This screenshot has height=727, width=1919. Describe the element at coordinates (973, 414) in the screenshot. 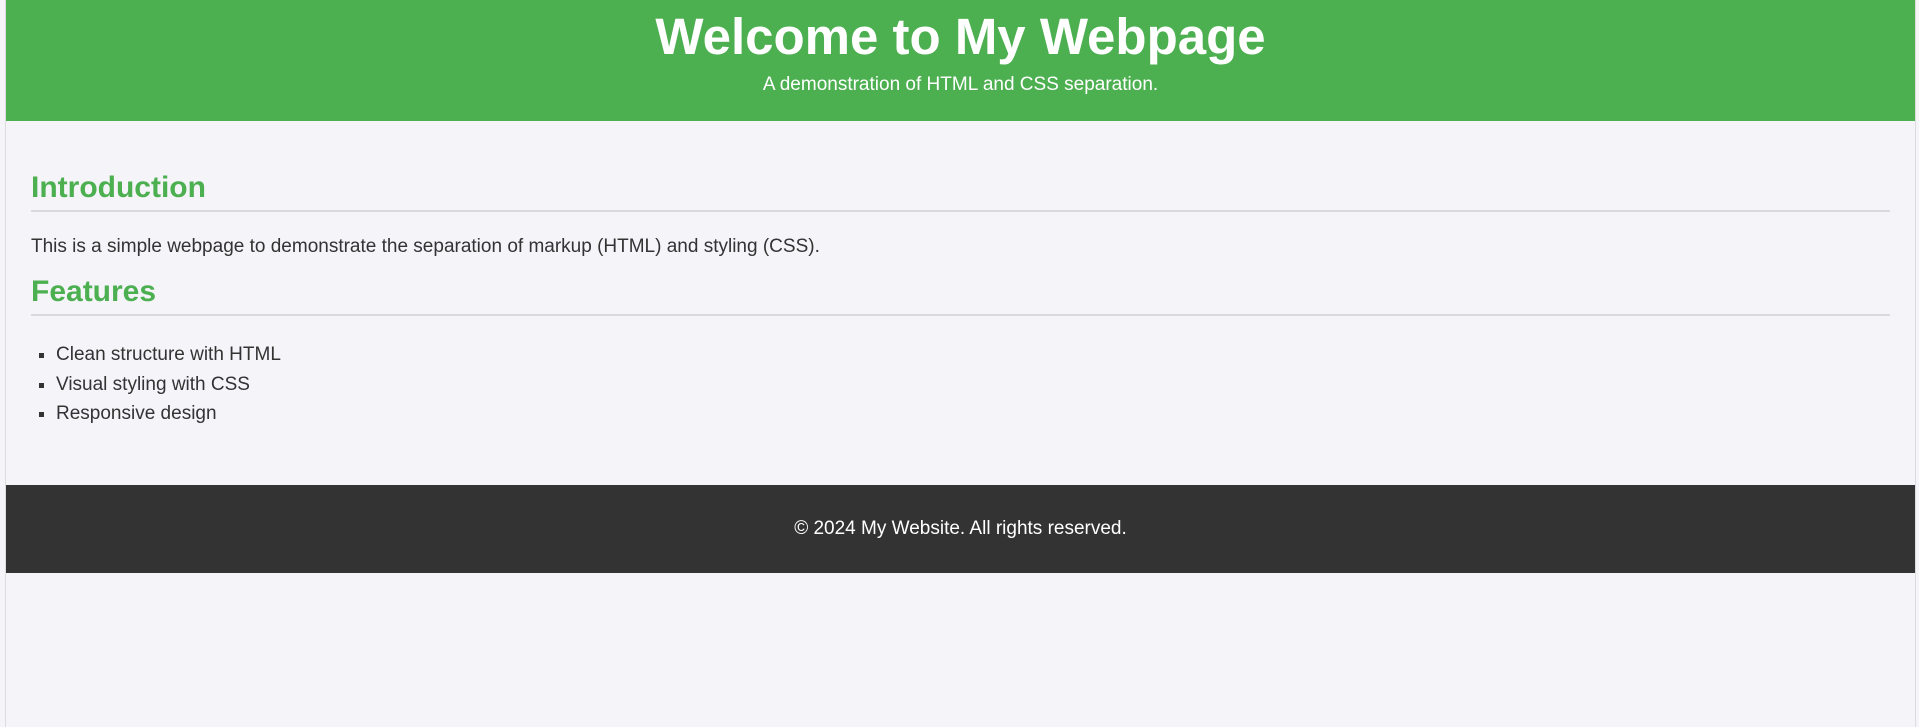

I see `list-item: Responsive design` at that location.